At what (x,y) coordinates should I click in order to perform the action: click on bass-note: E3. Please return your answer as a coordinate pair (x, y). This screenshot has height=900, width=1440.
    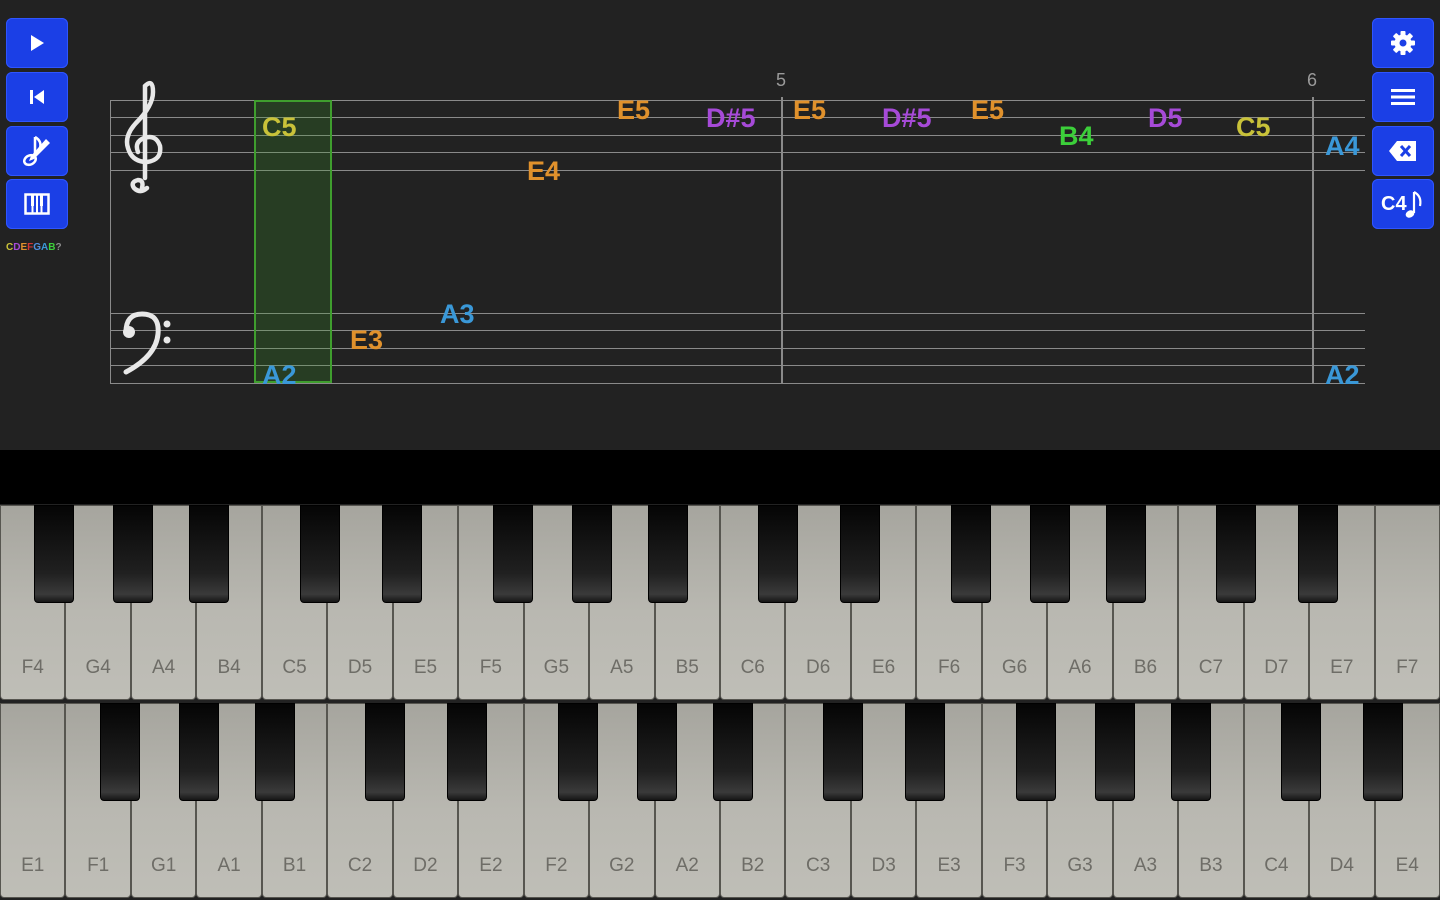
    Looking at the image, I should click on (366, 340).